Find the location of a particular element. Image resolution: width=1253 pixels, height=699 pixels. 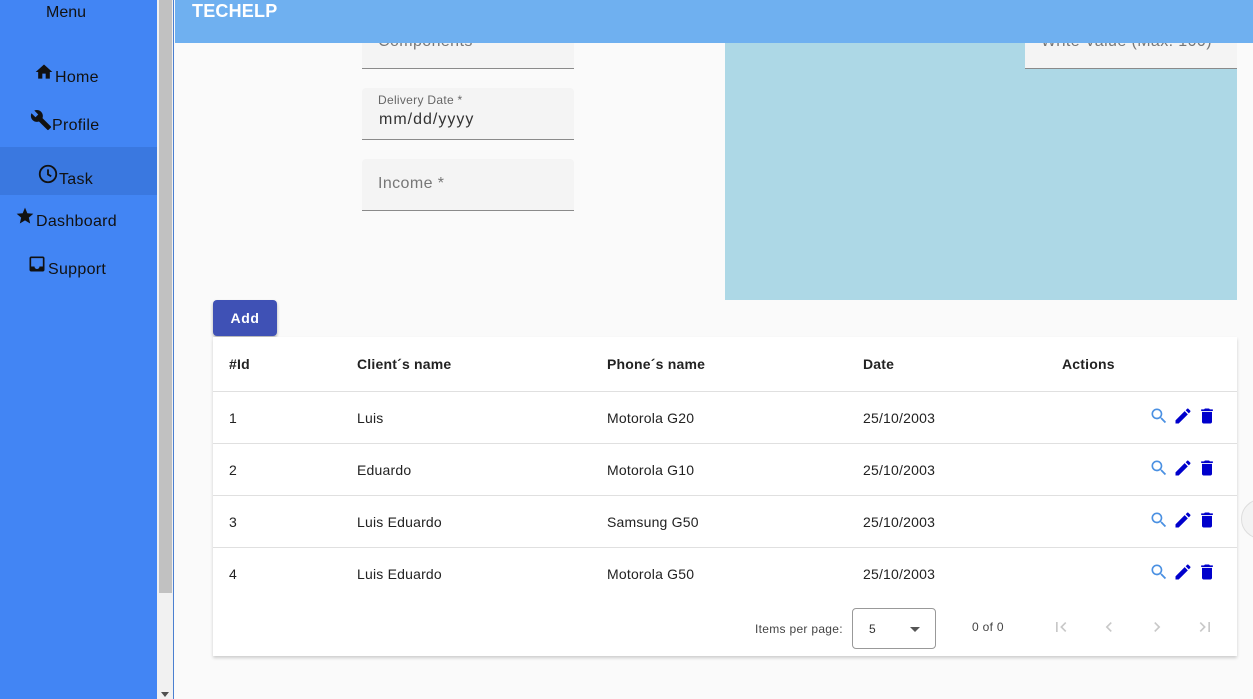

first-page-icon is located at coordinates (1061, 627).